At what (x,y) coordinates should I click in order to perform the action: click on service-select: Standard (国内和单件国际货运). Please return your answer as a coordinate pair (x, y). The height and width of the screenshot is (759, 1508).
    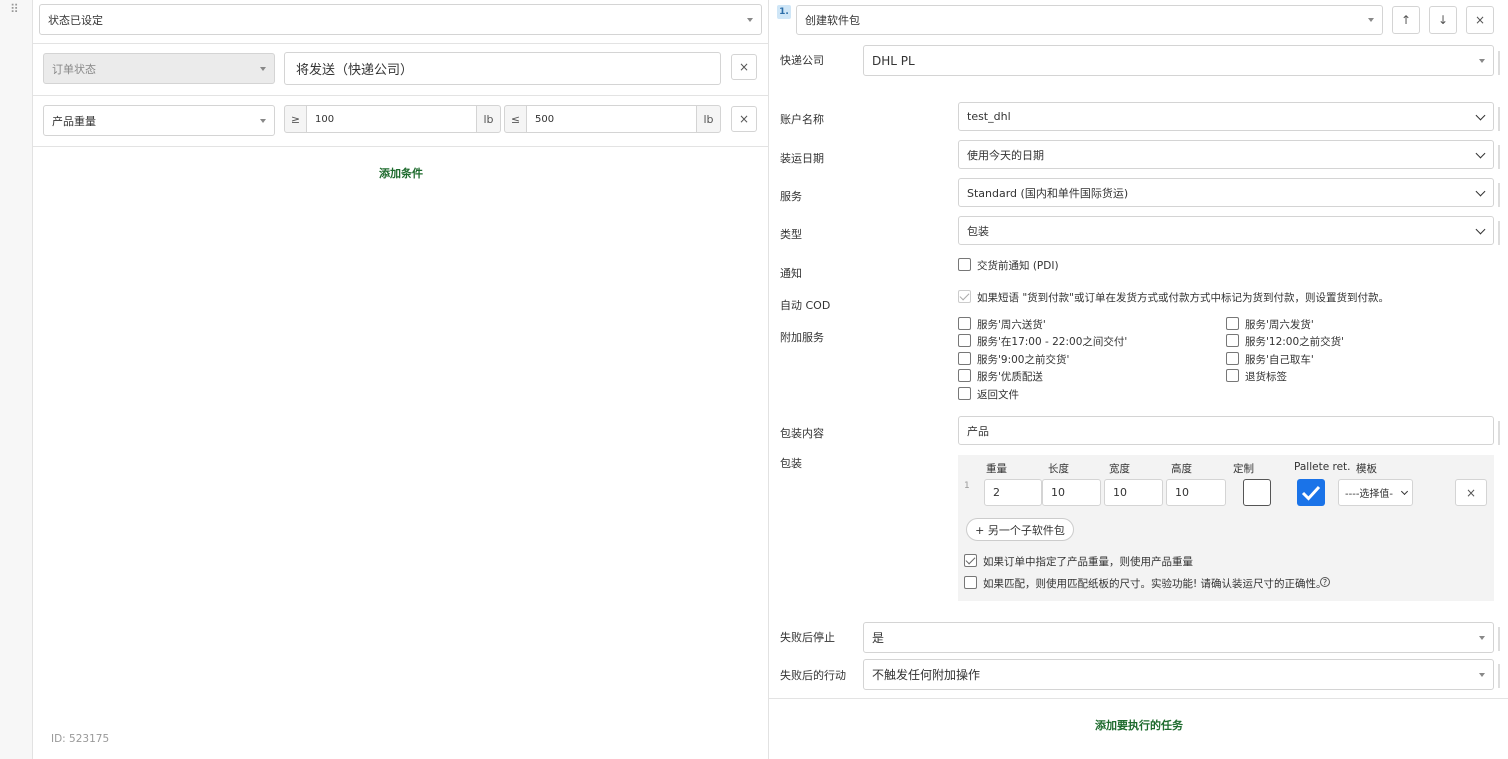
    Looking at the image, I should click on (1226, 192).